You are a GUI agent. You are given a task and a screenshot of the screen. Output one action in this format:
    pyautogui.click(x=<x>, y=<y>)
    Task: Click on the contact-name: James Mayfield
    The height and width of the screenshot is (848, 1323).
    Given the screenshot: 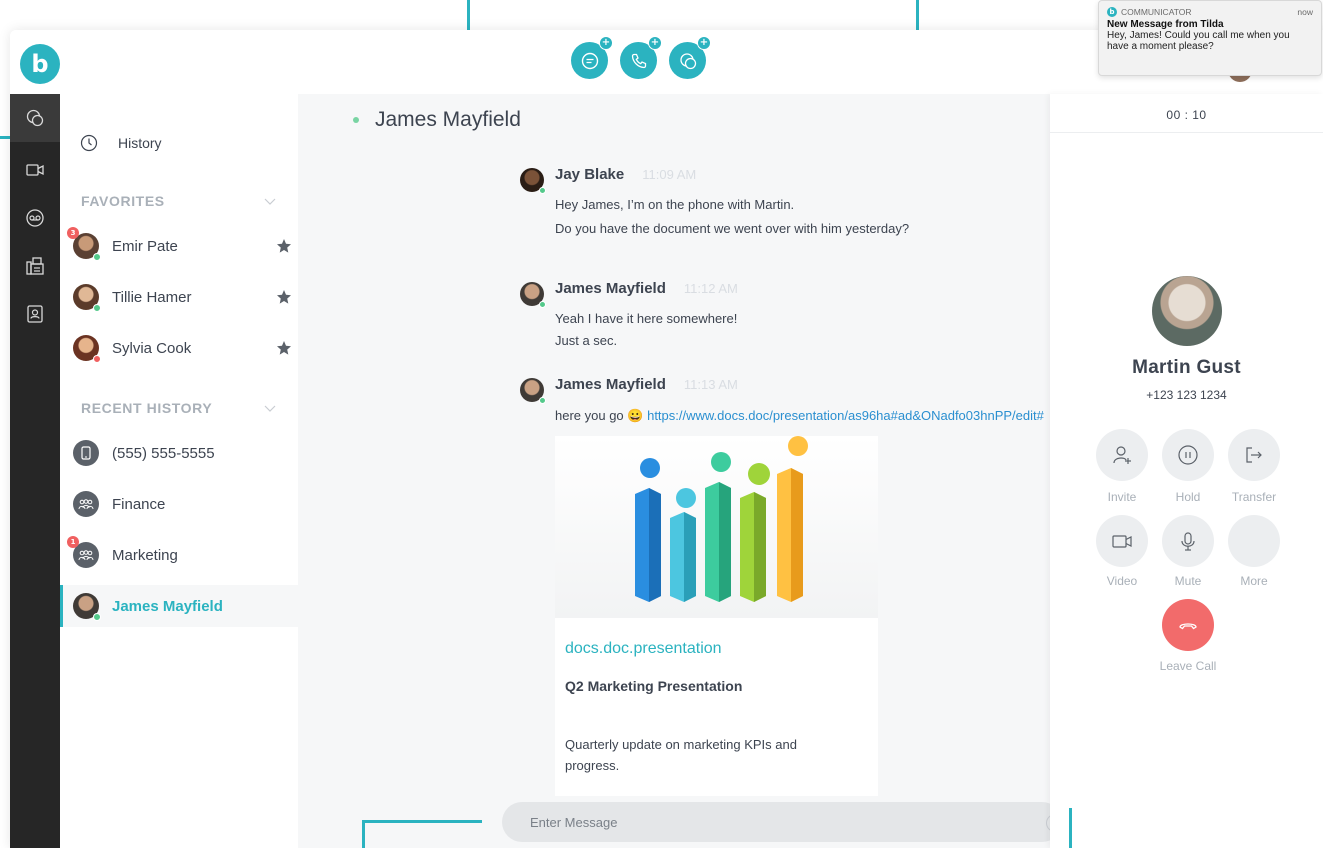 What is the action you would take?
    pyautogui.click(x=167, y=606)
    